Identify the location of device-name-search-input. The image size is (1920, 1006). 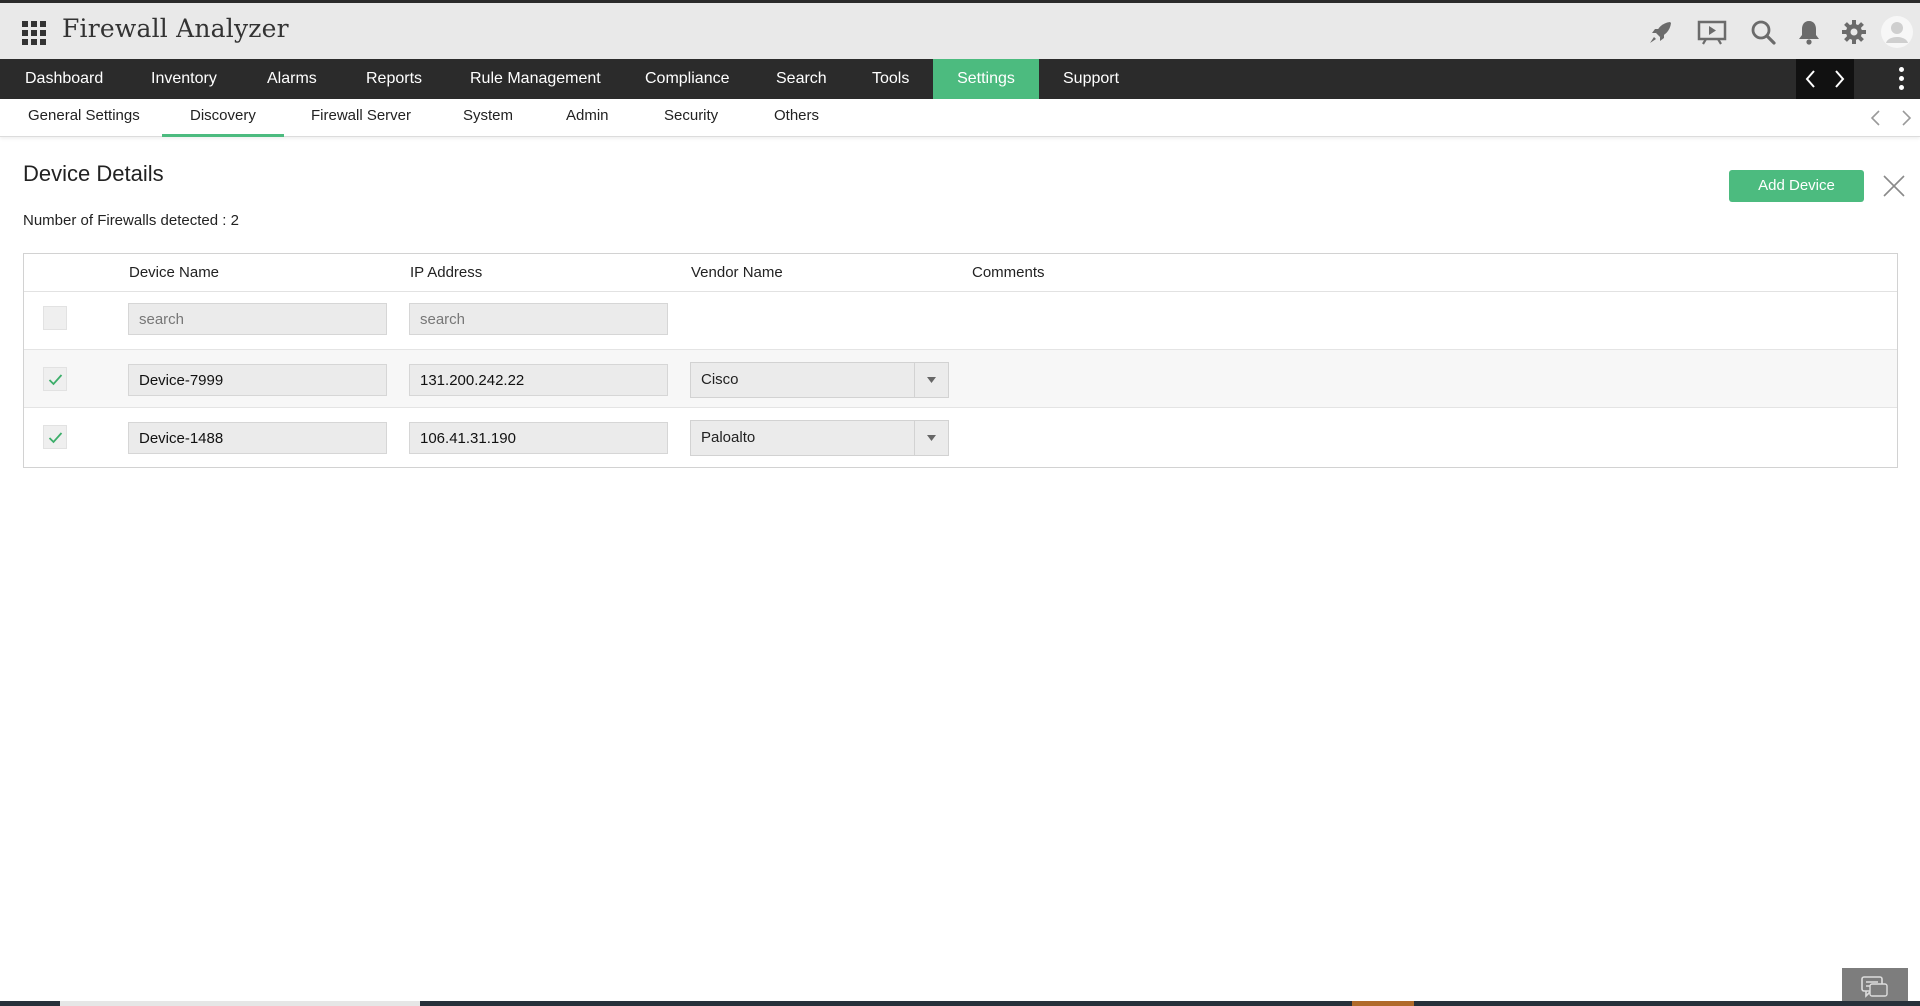
(257, 319).